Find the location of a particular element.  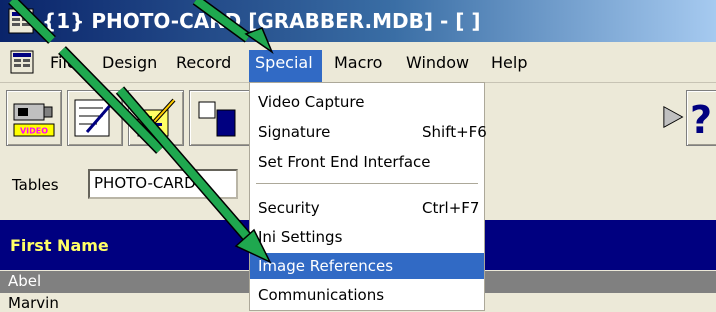

menu-window: Window is located at coordinates (437, 62).